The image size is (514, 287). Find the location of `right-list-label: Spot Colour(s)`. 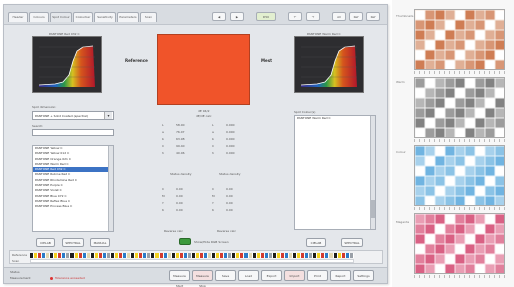

right-list-label: Spot Colour(s) is located at coordinates (305, 112).